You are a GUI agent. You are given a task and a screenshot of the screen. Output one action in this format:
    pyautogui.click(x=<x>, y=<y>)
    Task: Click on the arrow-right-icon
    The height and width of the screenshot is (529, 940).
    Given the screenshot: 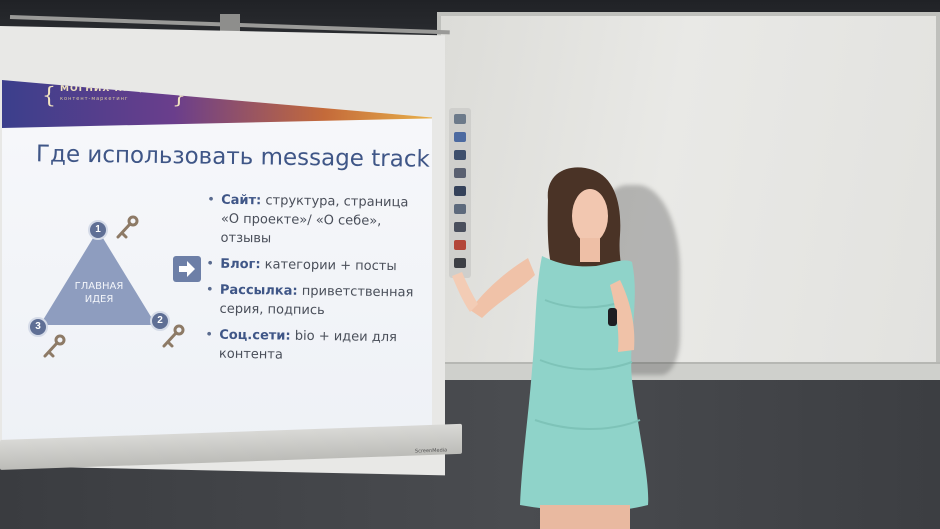 What is the action you would take?
    pyautogui.click(x=187, y=269)
    